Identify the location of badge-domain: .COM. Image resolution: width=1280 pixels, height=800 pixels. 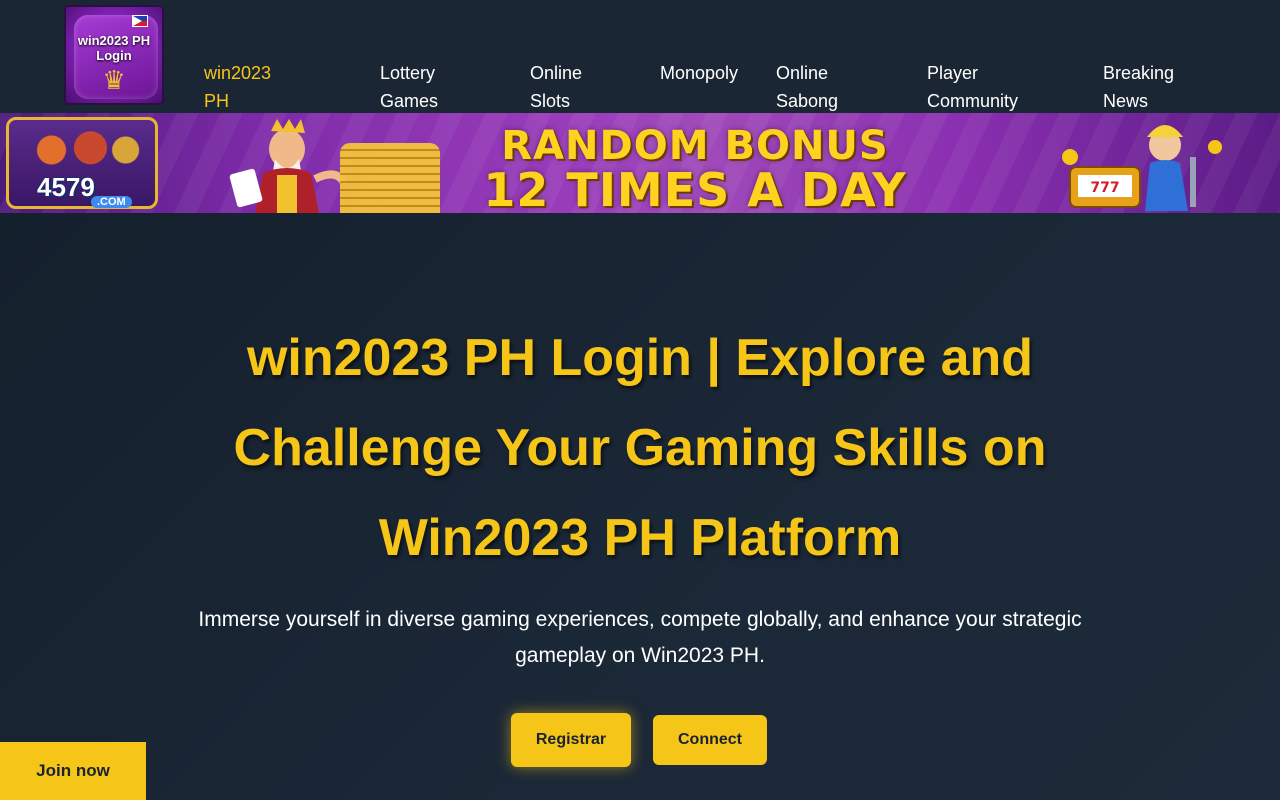
(111, 202).